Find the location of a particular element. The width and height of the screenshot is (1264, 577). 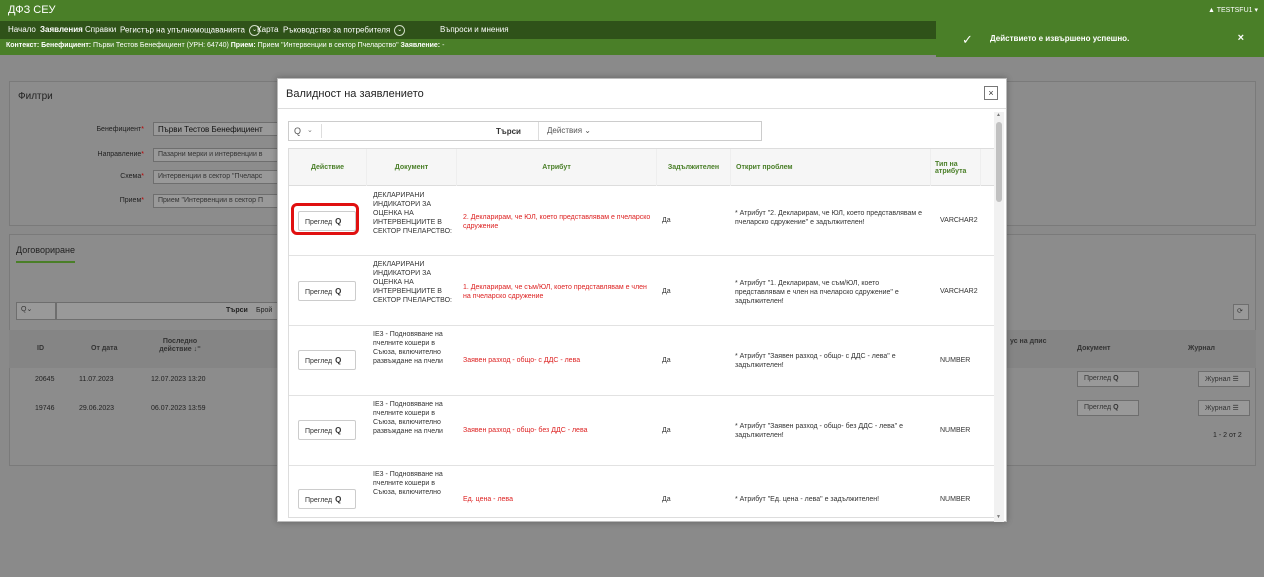

scroll-up-icon: ▲ is located at coordinates (998, 115).